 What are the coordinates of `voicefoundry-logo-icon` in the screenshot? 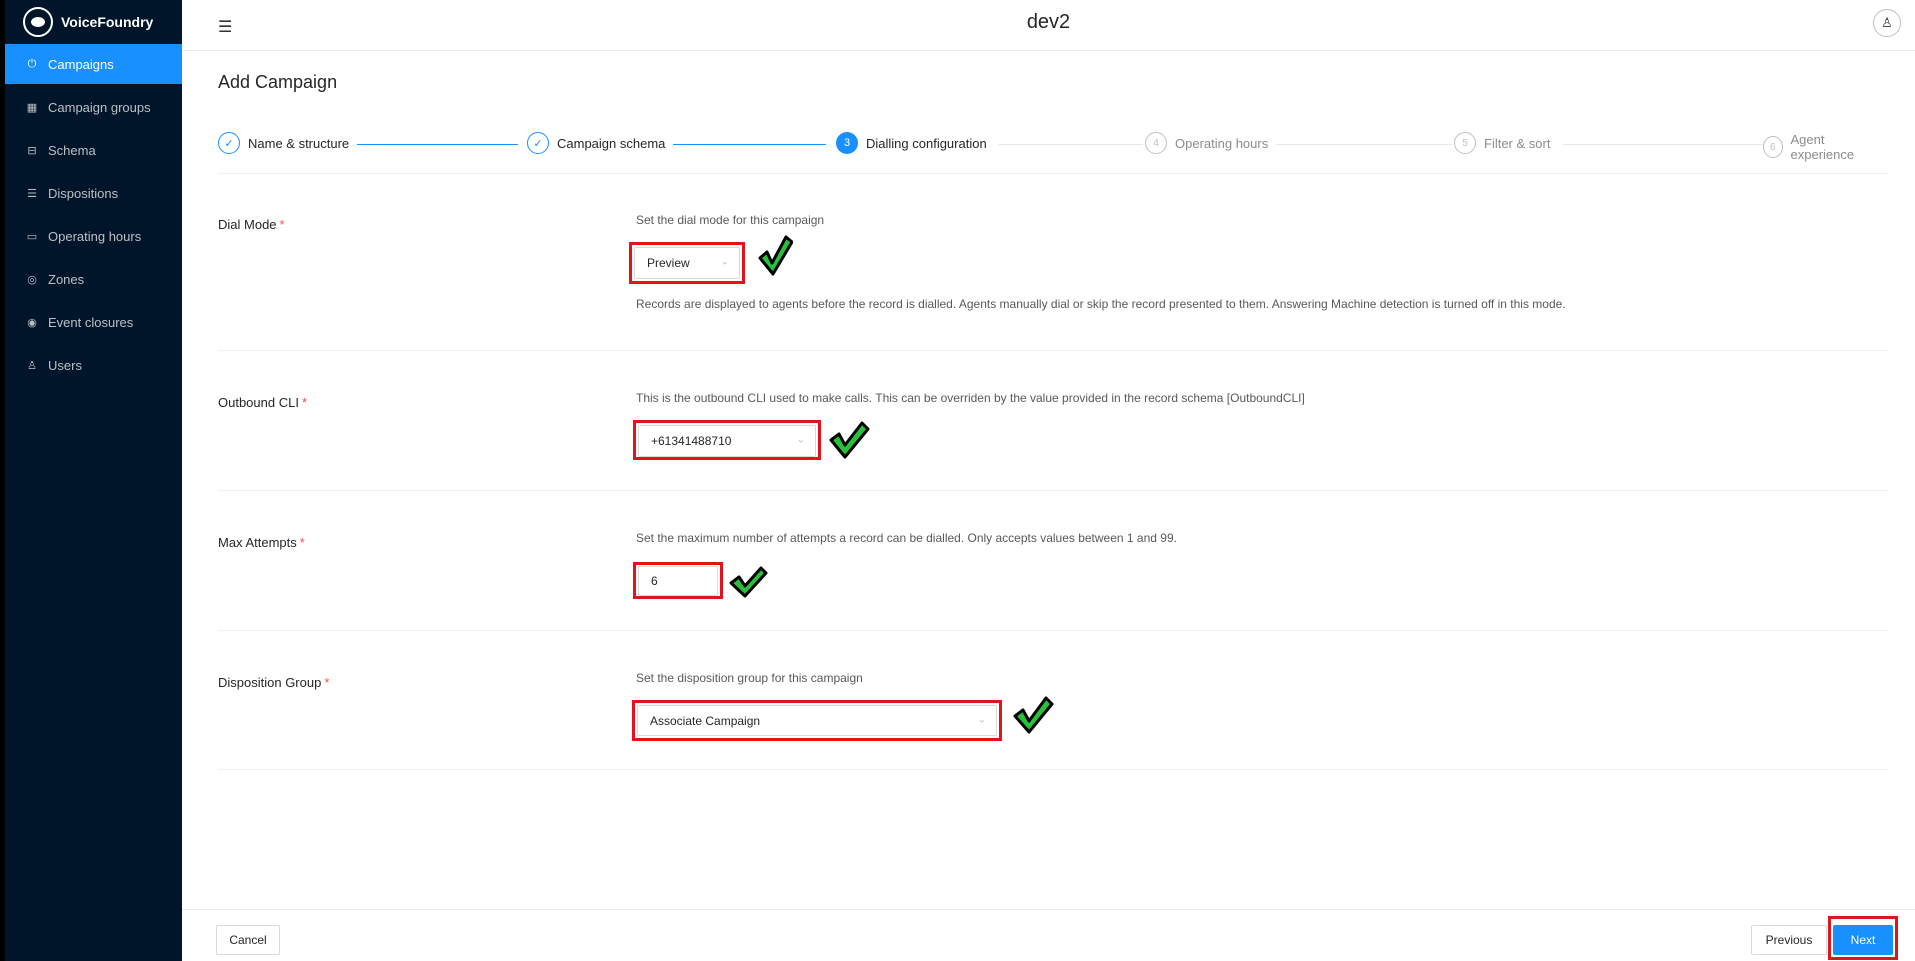 It's located at (38, 22).